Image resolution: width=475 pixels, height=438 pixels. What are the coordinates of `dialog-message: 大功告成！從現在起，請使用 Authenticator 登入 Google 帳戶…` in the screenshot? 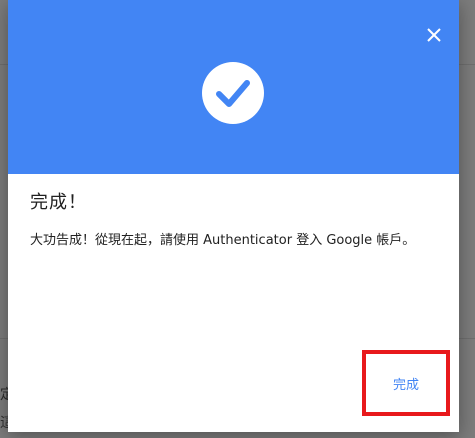 It's located at (223, 240).